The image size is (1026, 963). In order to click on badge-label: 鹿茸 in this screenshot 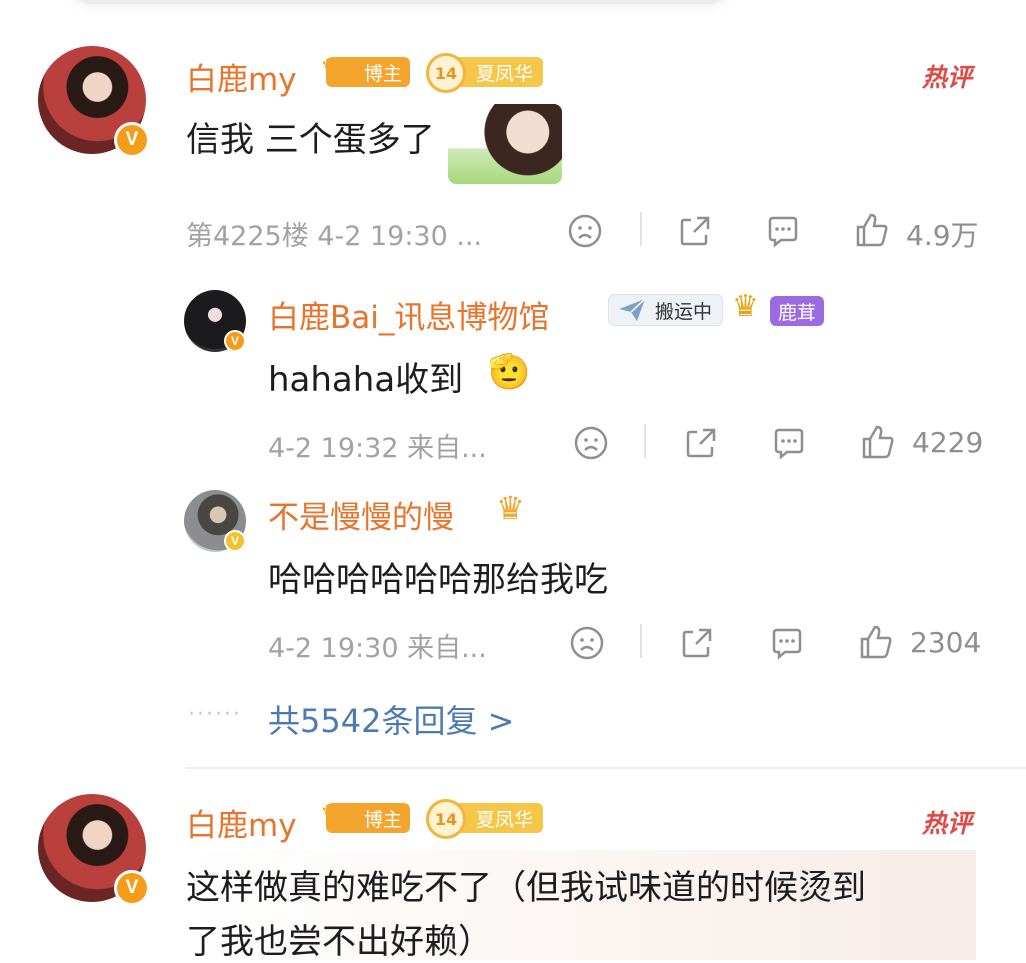, I will do `click(797, 312)`.